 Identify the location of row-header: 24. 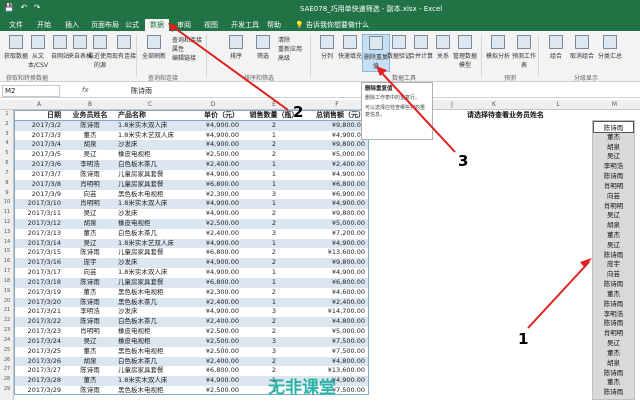
(7, 340).